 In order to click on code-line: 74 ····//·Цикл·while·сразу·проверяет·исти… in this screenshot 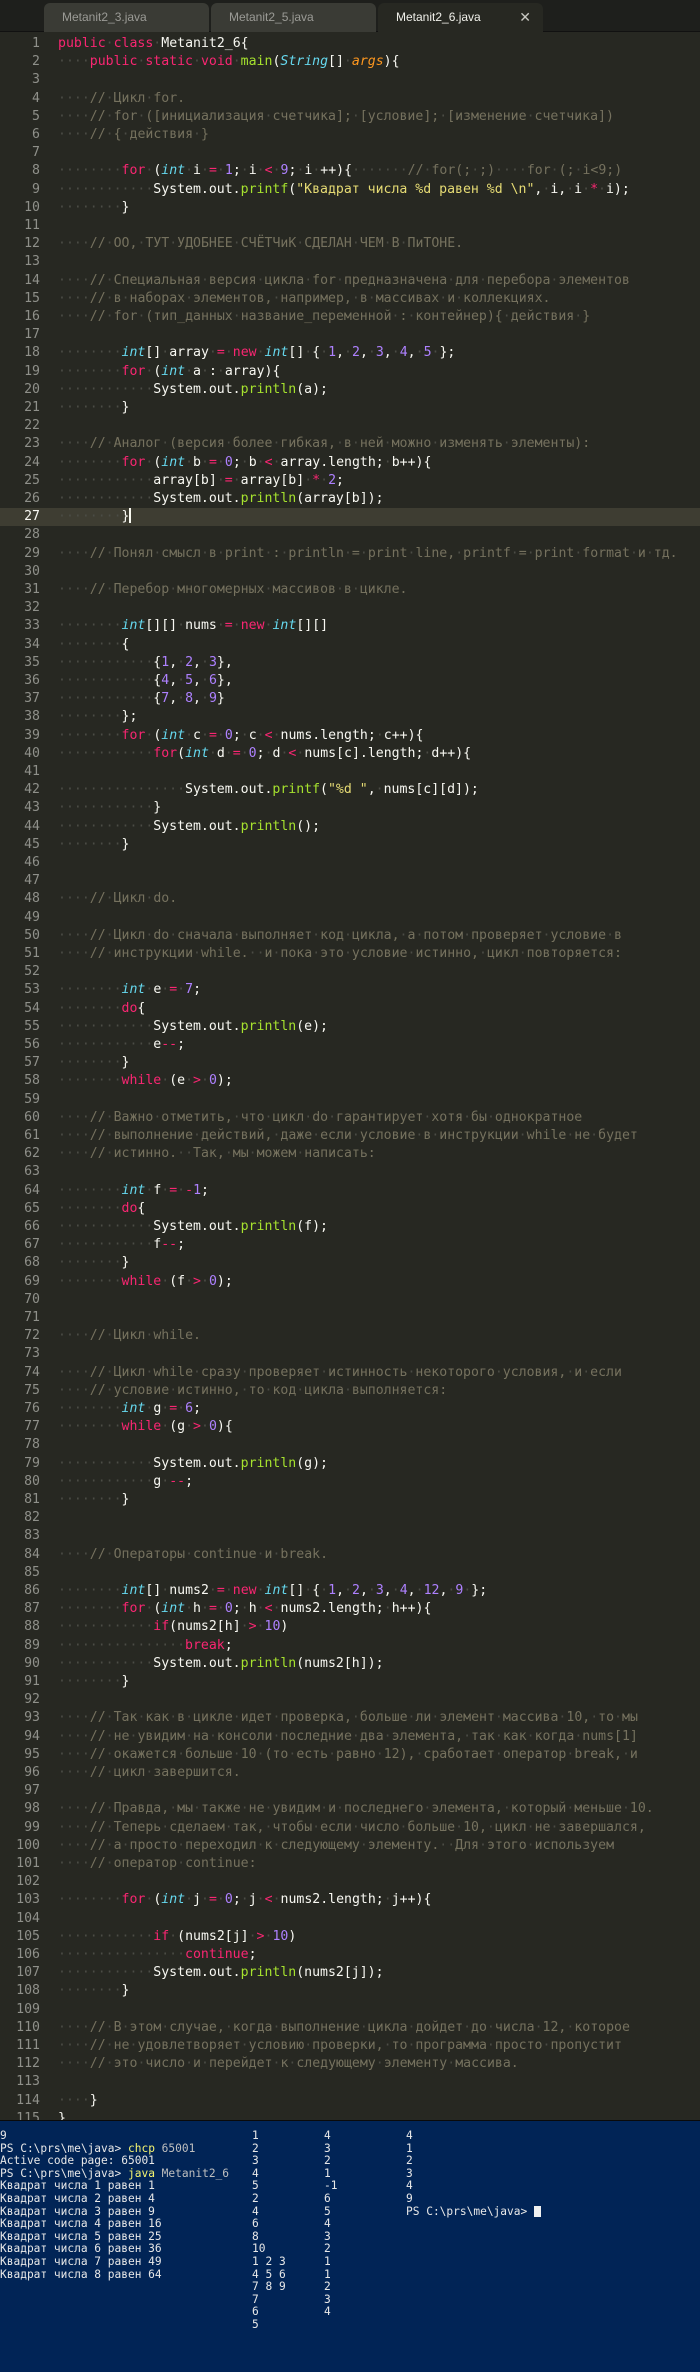, I will do `click(350, 1373)`.